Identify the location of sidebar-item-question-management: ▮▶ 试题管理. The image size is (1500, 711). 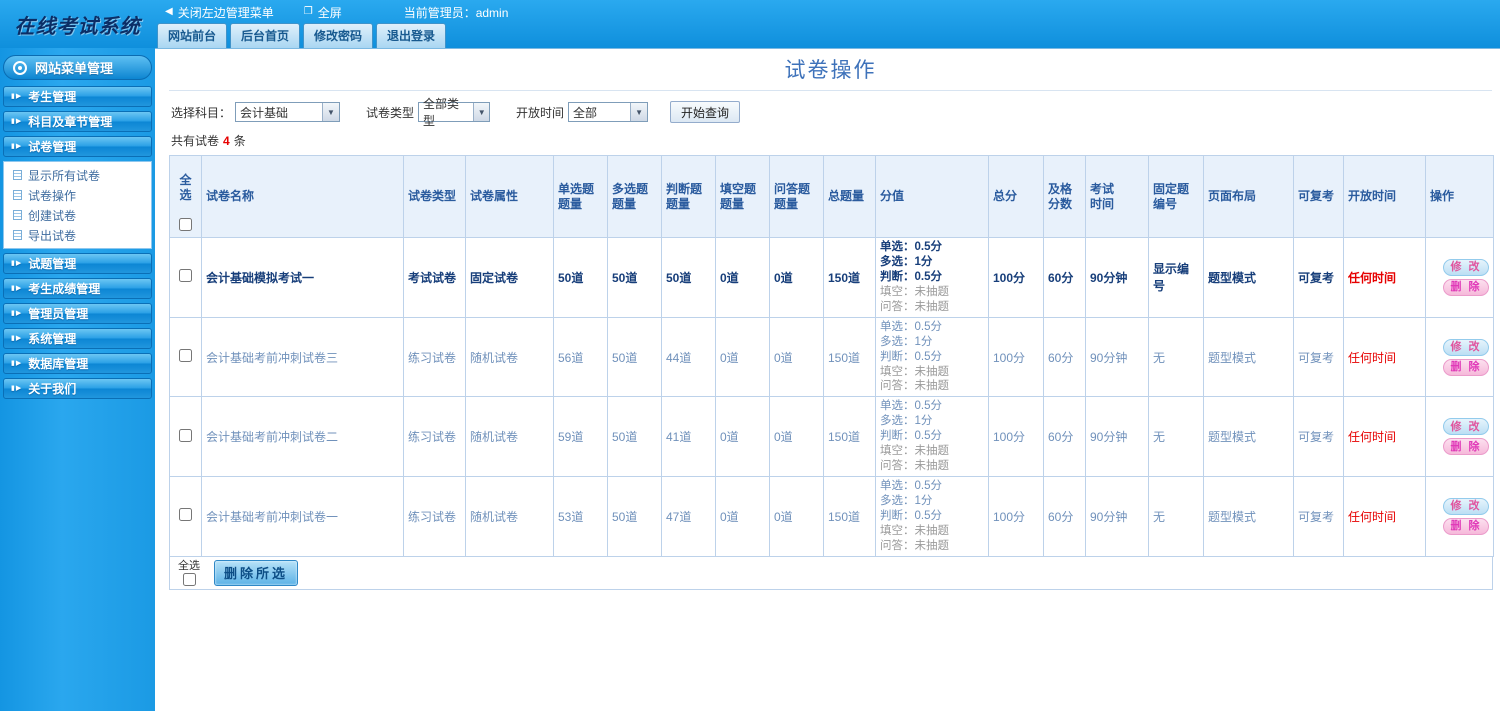
(77, 263).